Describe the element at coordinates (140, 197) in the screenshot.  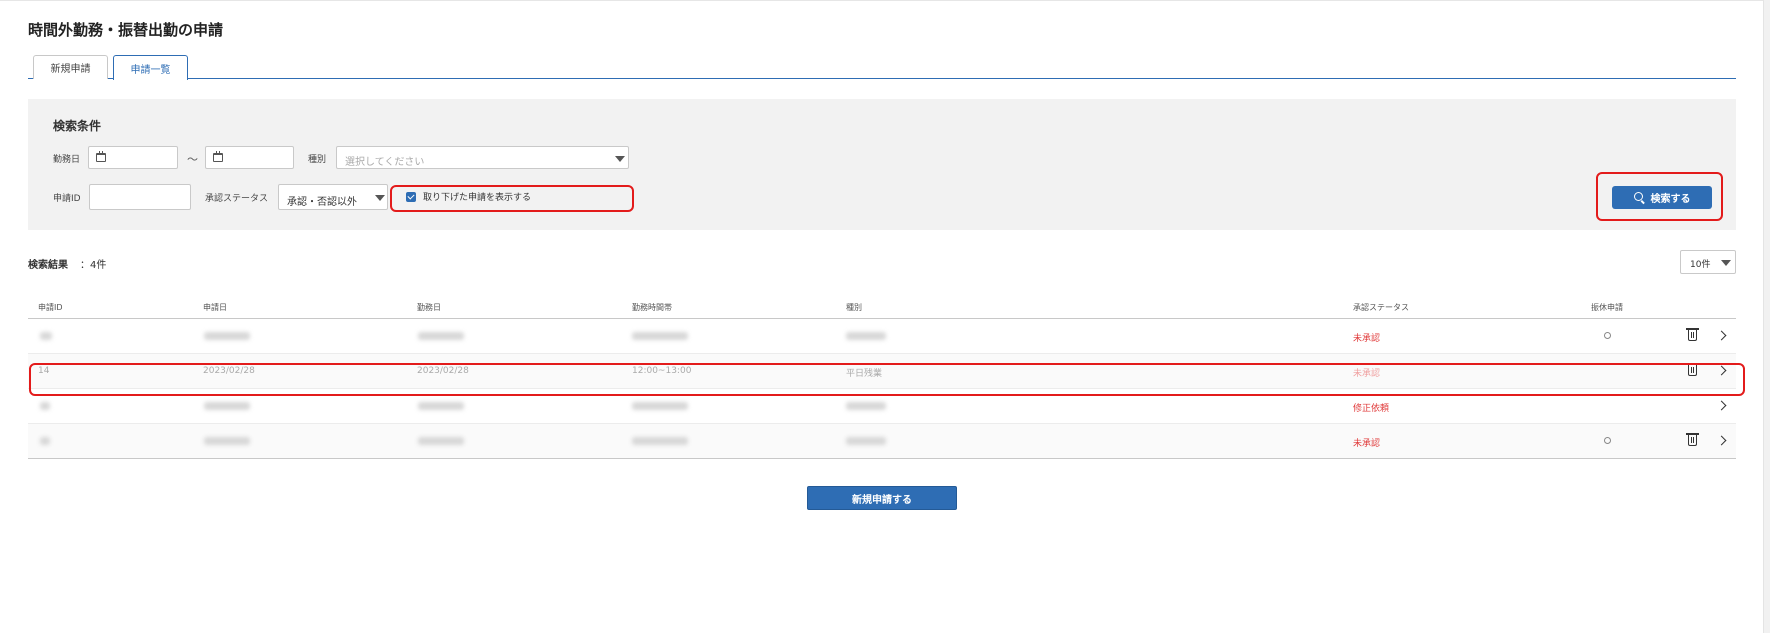
I see `apply-id-input` at that location.